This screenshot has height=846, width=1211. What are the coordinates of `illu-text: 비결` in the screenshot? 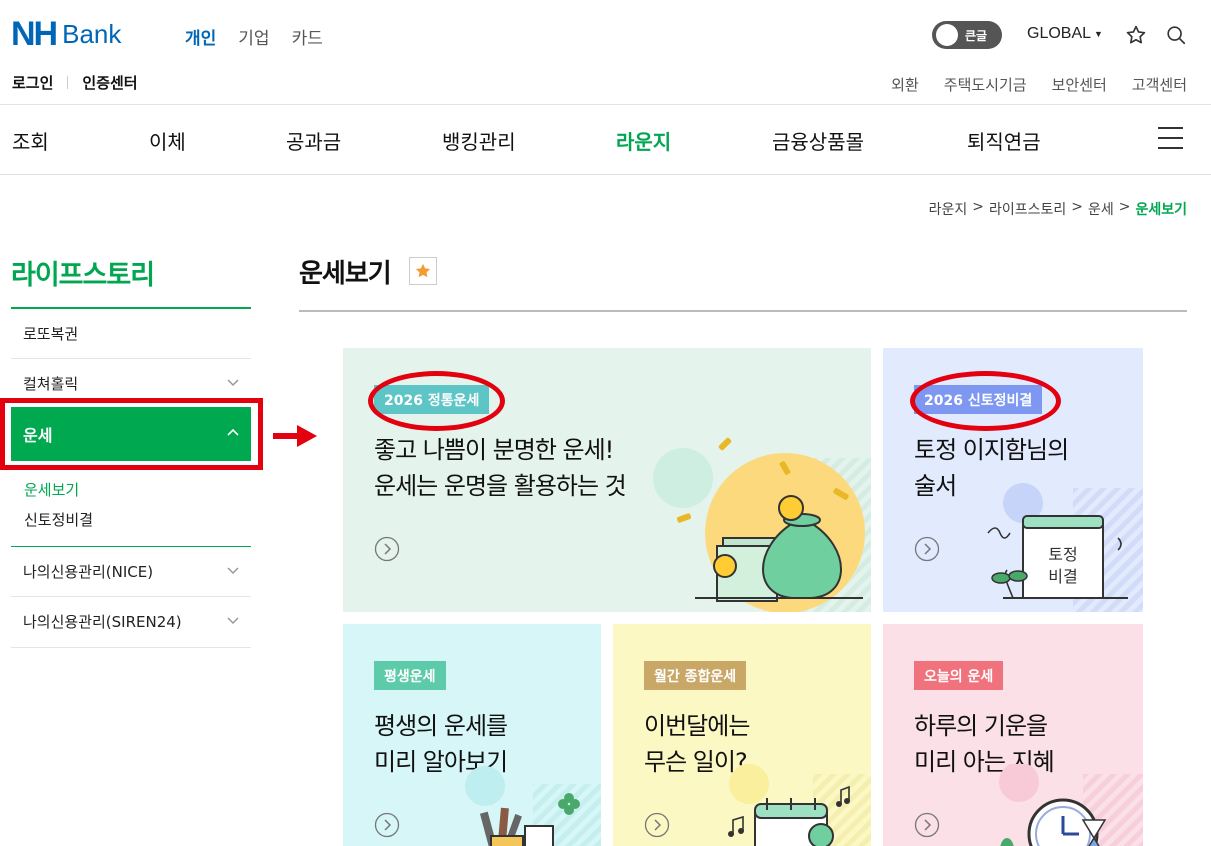 It's located at (1062, 576).